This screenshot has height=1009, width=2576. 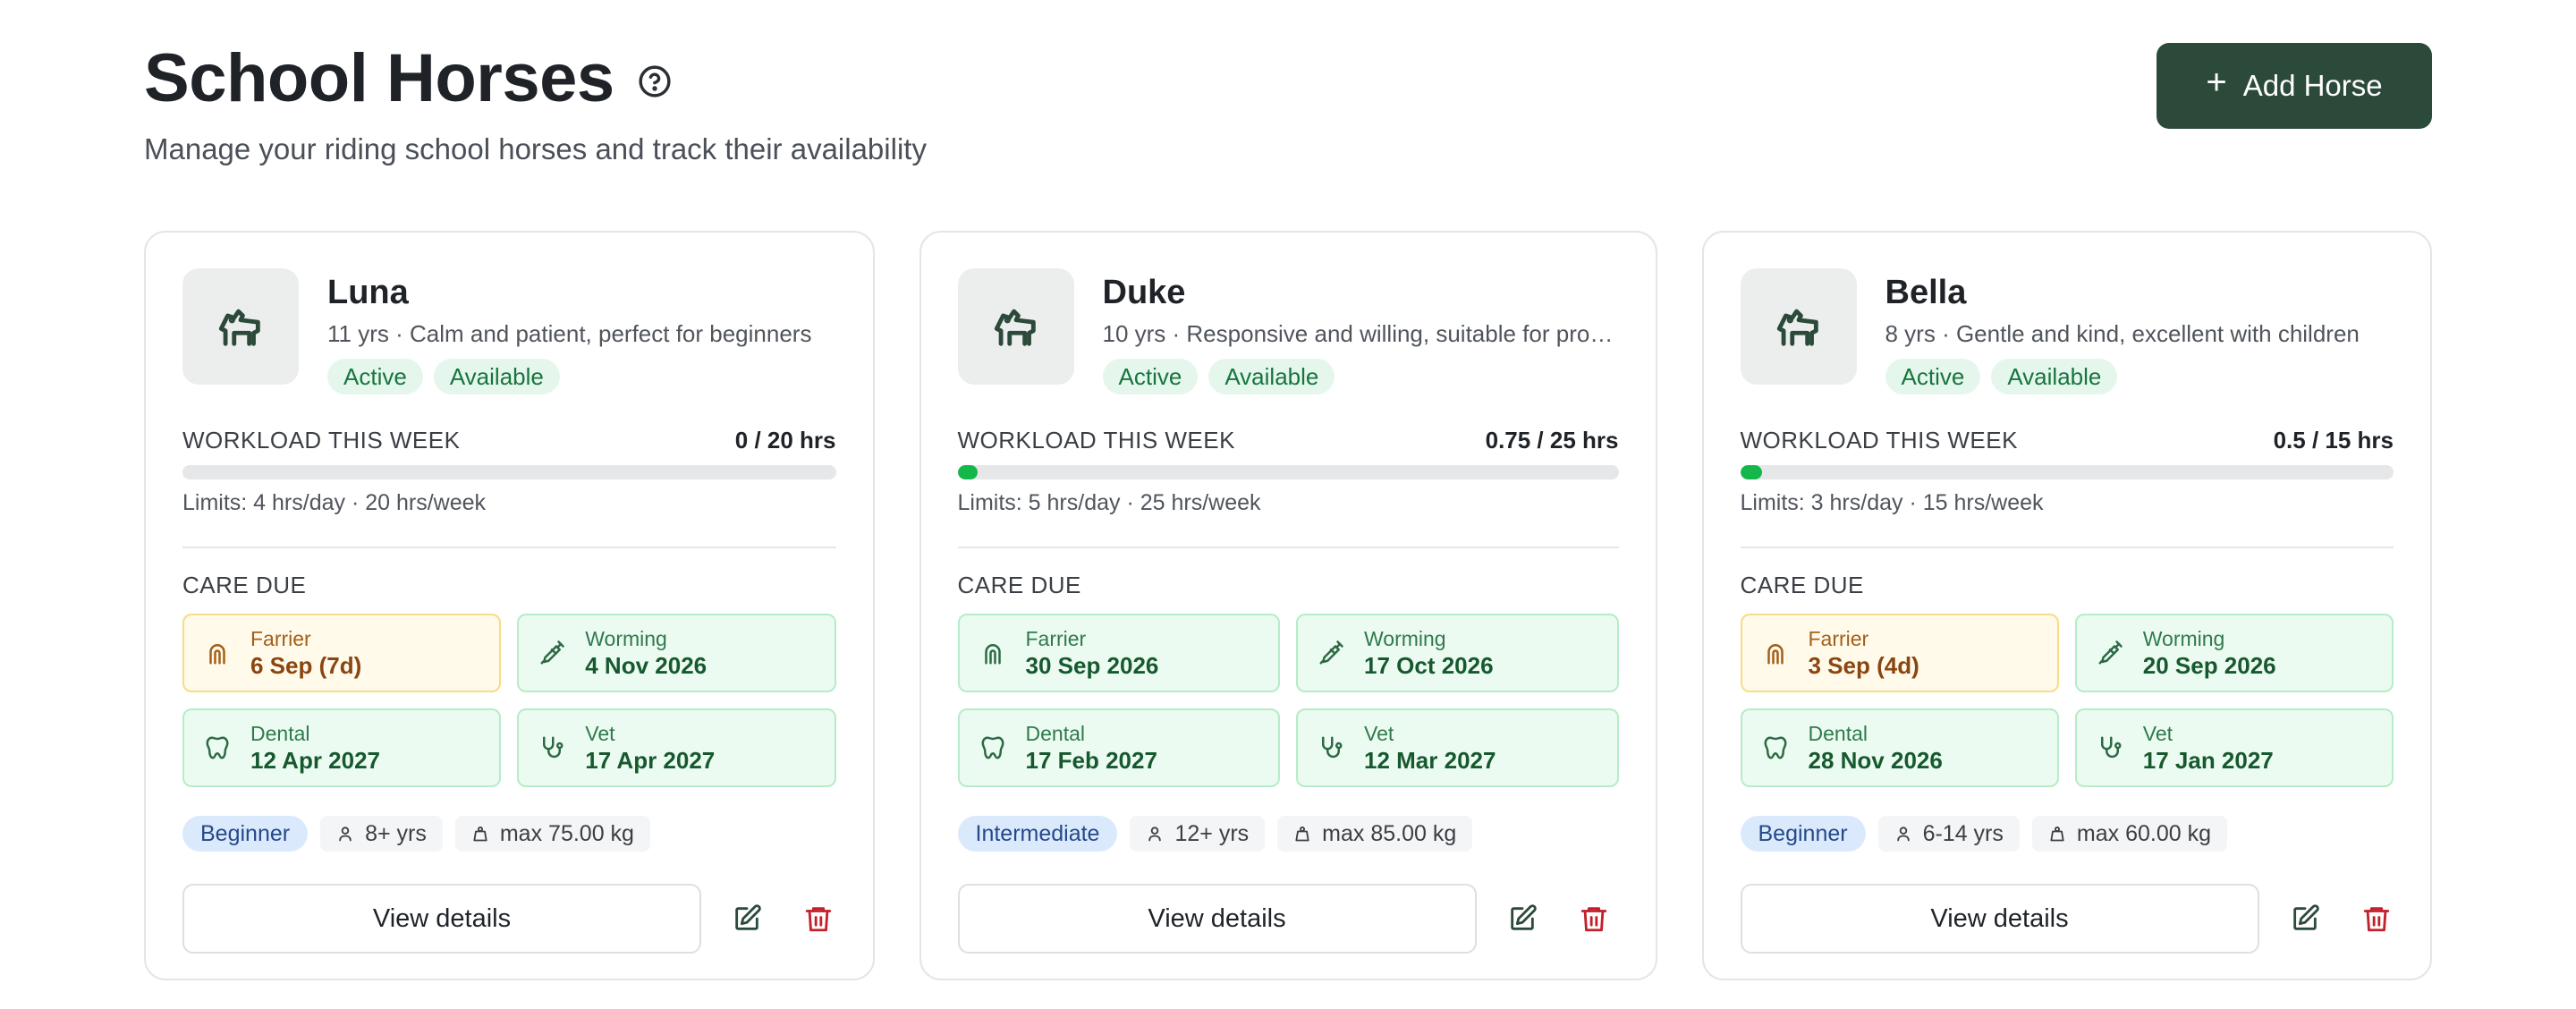 I want to click on care-tile-vet: Vet 17 Apr 2027, so click(x=676, y=747).